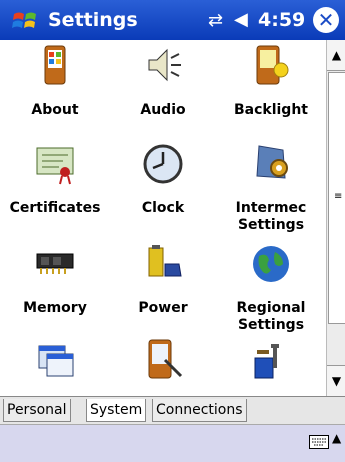 This screenshot has height=462, width=345. What do you see at coordinates (163, 279) in the screenshot?
I see `settings-item-power: Power` at bounding box center [163, 279].